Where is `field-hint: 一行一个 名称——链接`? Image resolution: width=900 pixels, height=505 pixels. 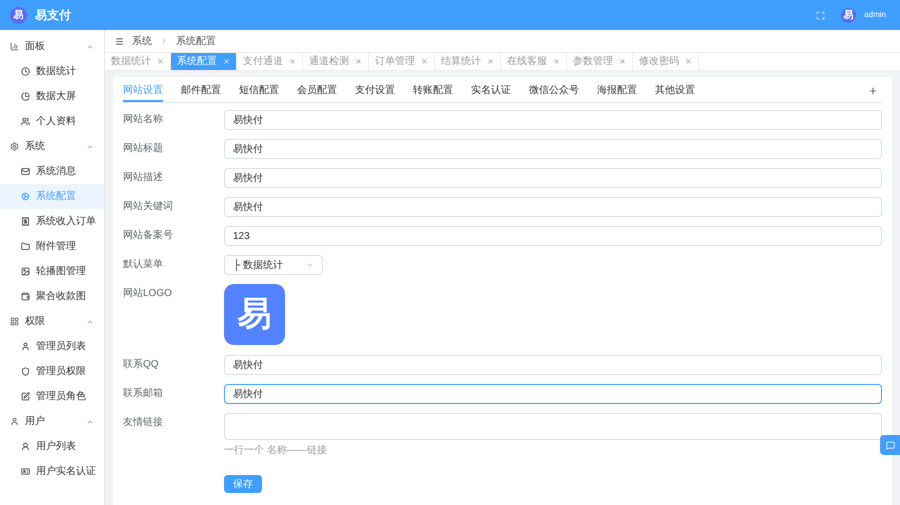
field-hint: 一行一个 名称——链接 is located at coordinates (276, 451).